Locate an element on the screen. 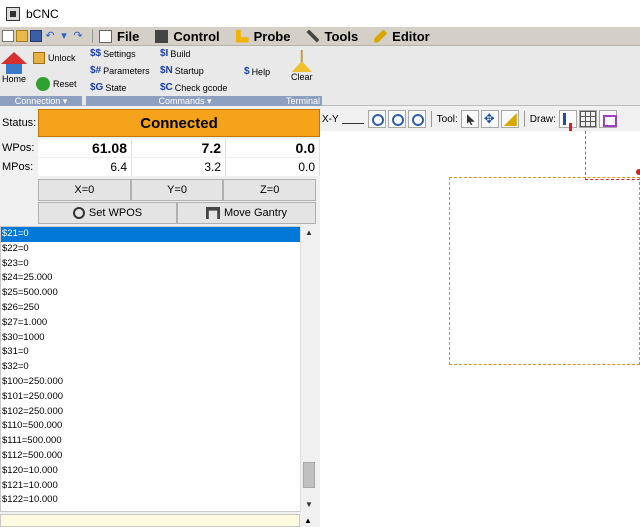  menu-file: File is located at coordinates (119, 36).